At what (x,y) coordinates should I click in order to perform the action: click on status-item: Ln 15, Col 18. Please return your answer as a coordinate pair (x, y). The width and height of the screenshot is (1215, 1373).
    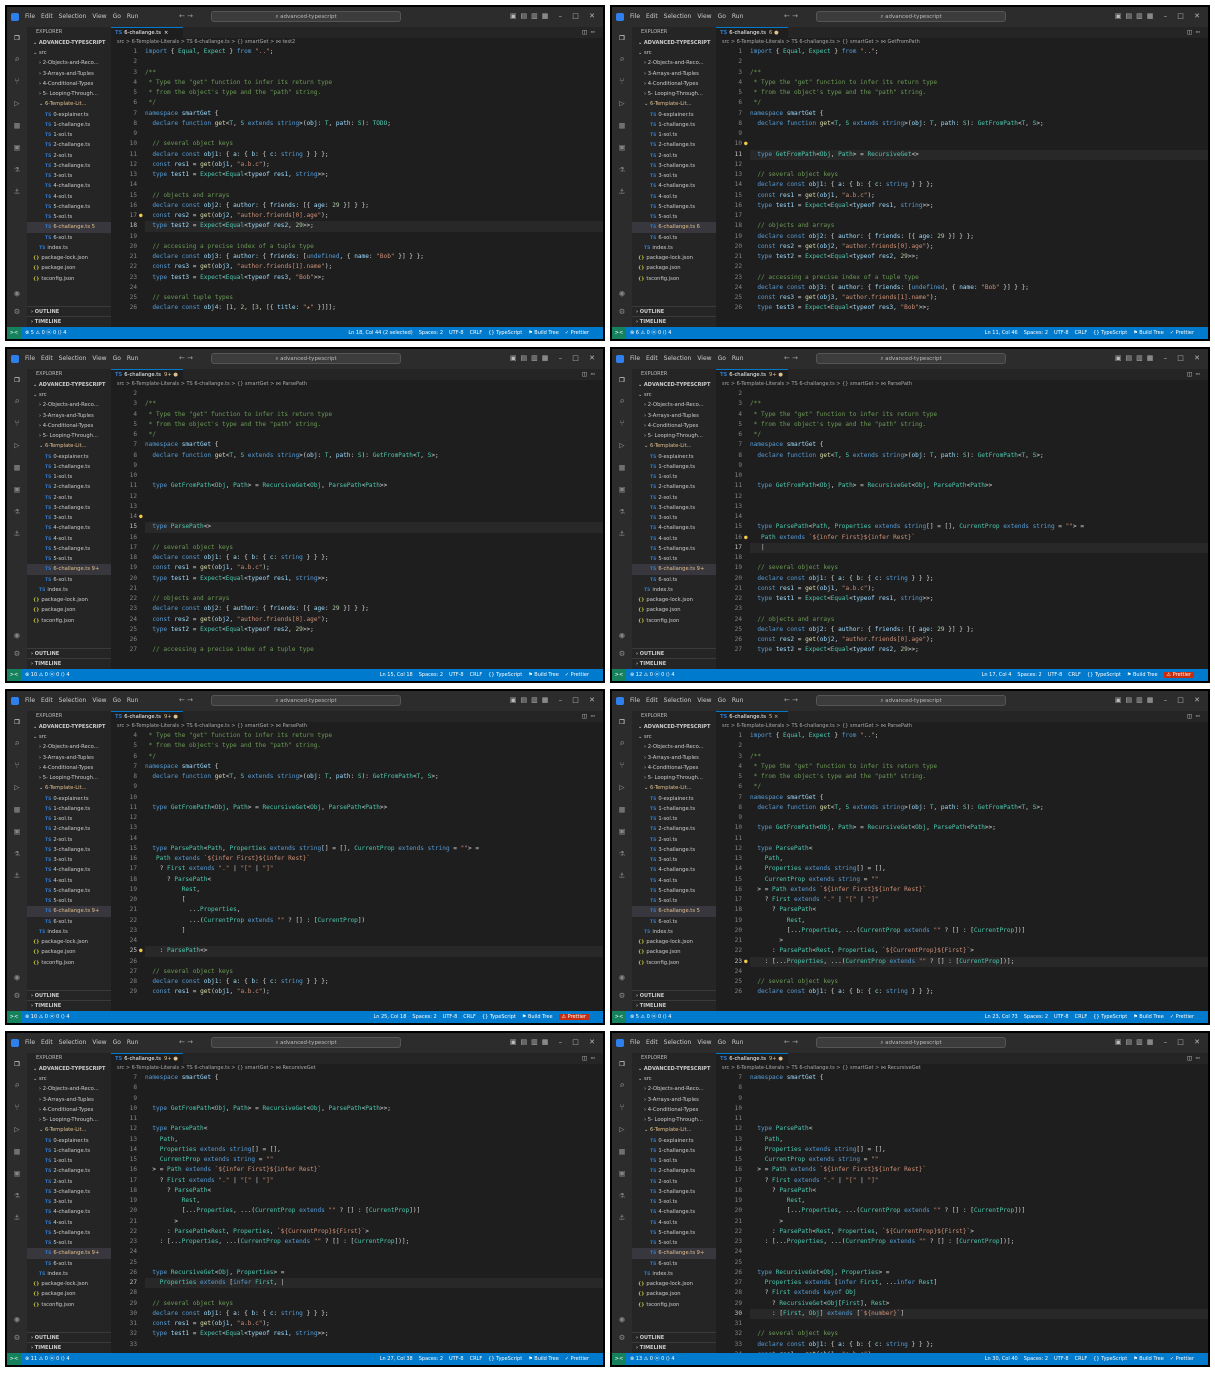
    Looking at the image, I should click on (396, 675).